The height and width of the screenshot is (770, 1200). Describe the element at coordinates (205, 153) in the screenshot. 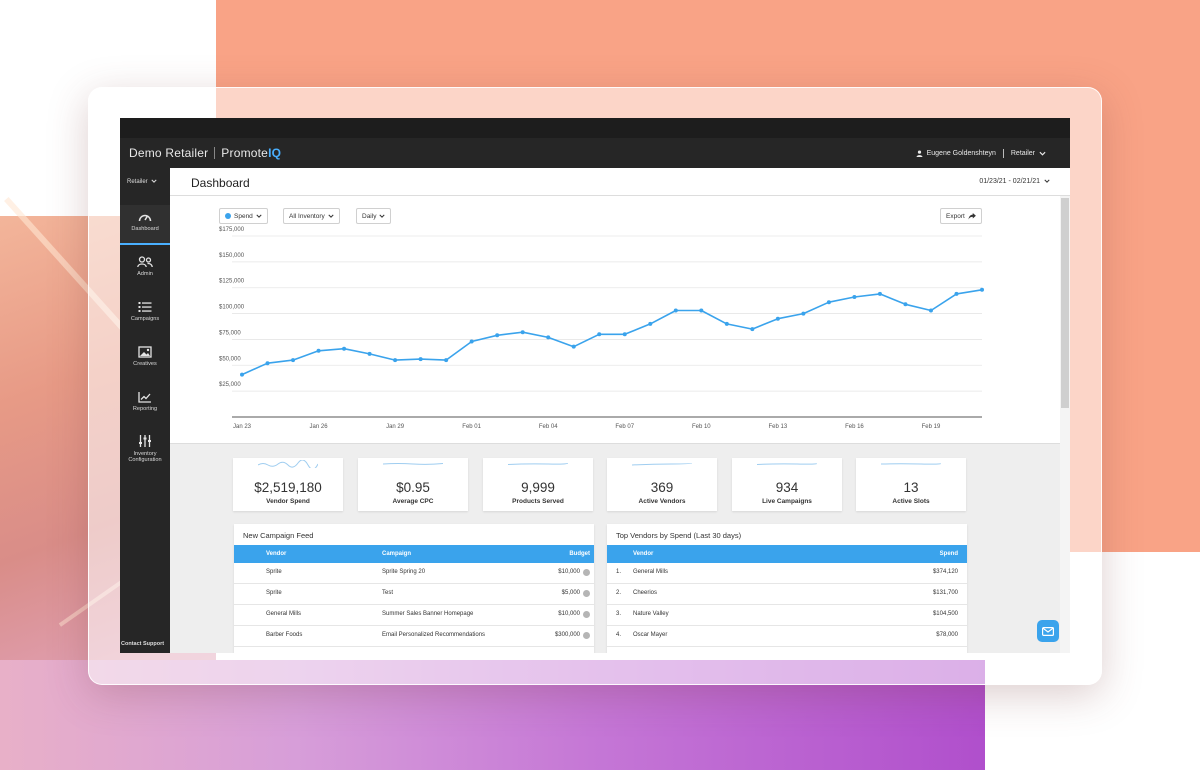

I see `brand-logo: Demo Retailer PromoteIQ` at that location.